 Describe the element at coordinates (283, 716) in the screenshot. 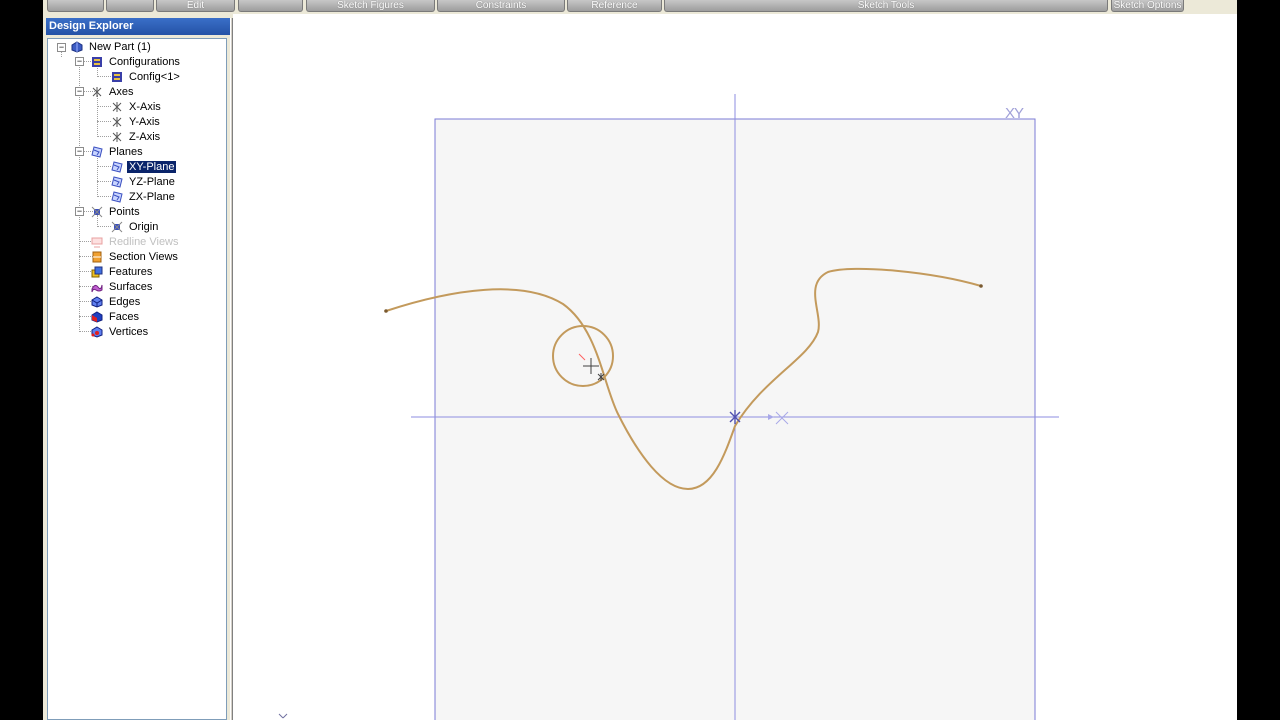

I see `view-orientation-marker-icon` at that location.